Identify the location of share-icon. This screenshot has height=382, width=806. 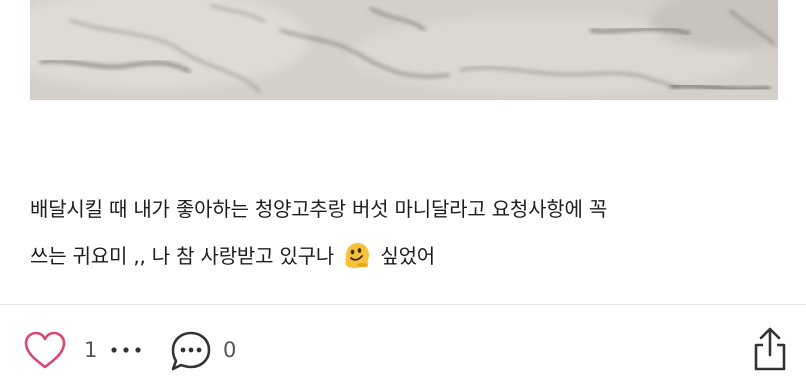
(770, 349).